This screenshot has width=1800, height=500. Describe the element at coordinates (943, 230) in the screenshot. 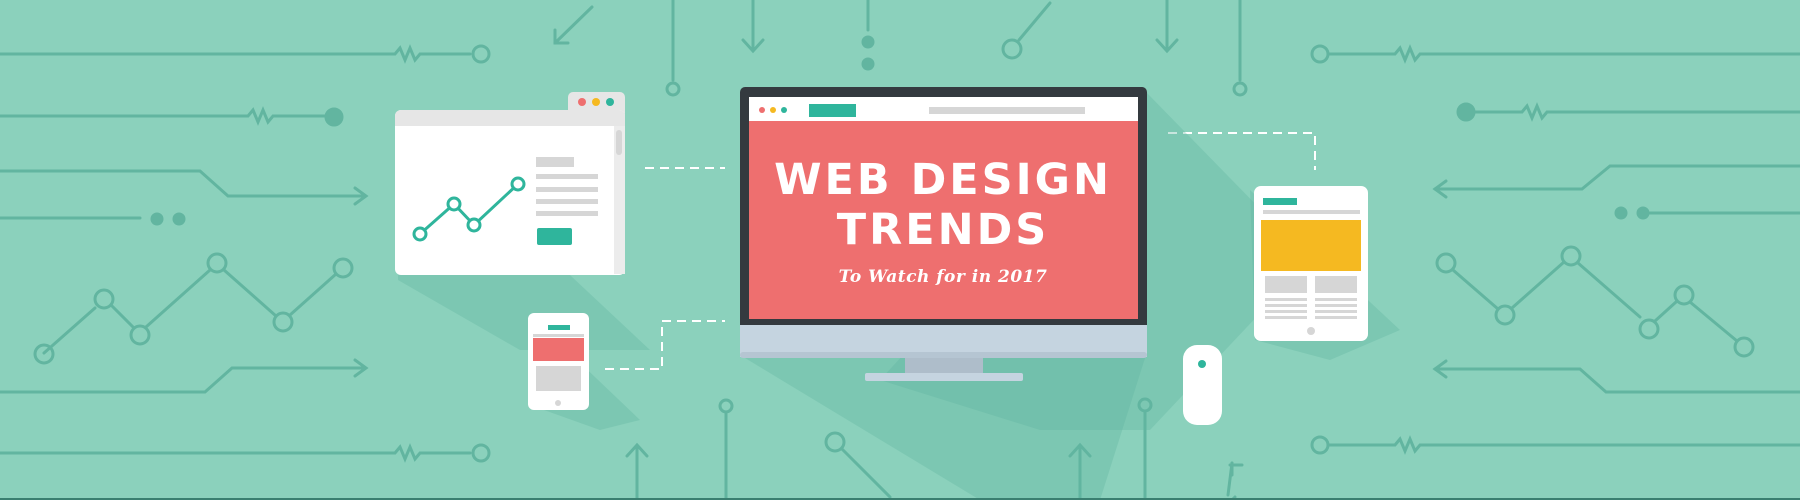

I see `headline-line-2: TRENDS` at that location.